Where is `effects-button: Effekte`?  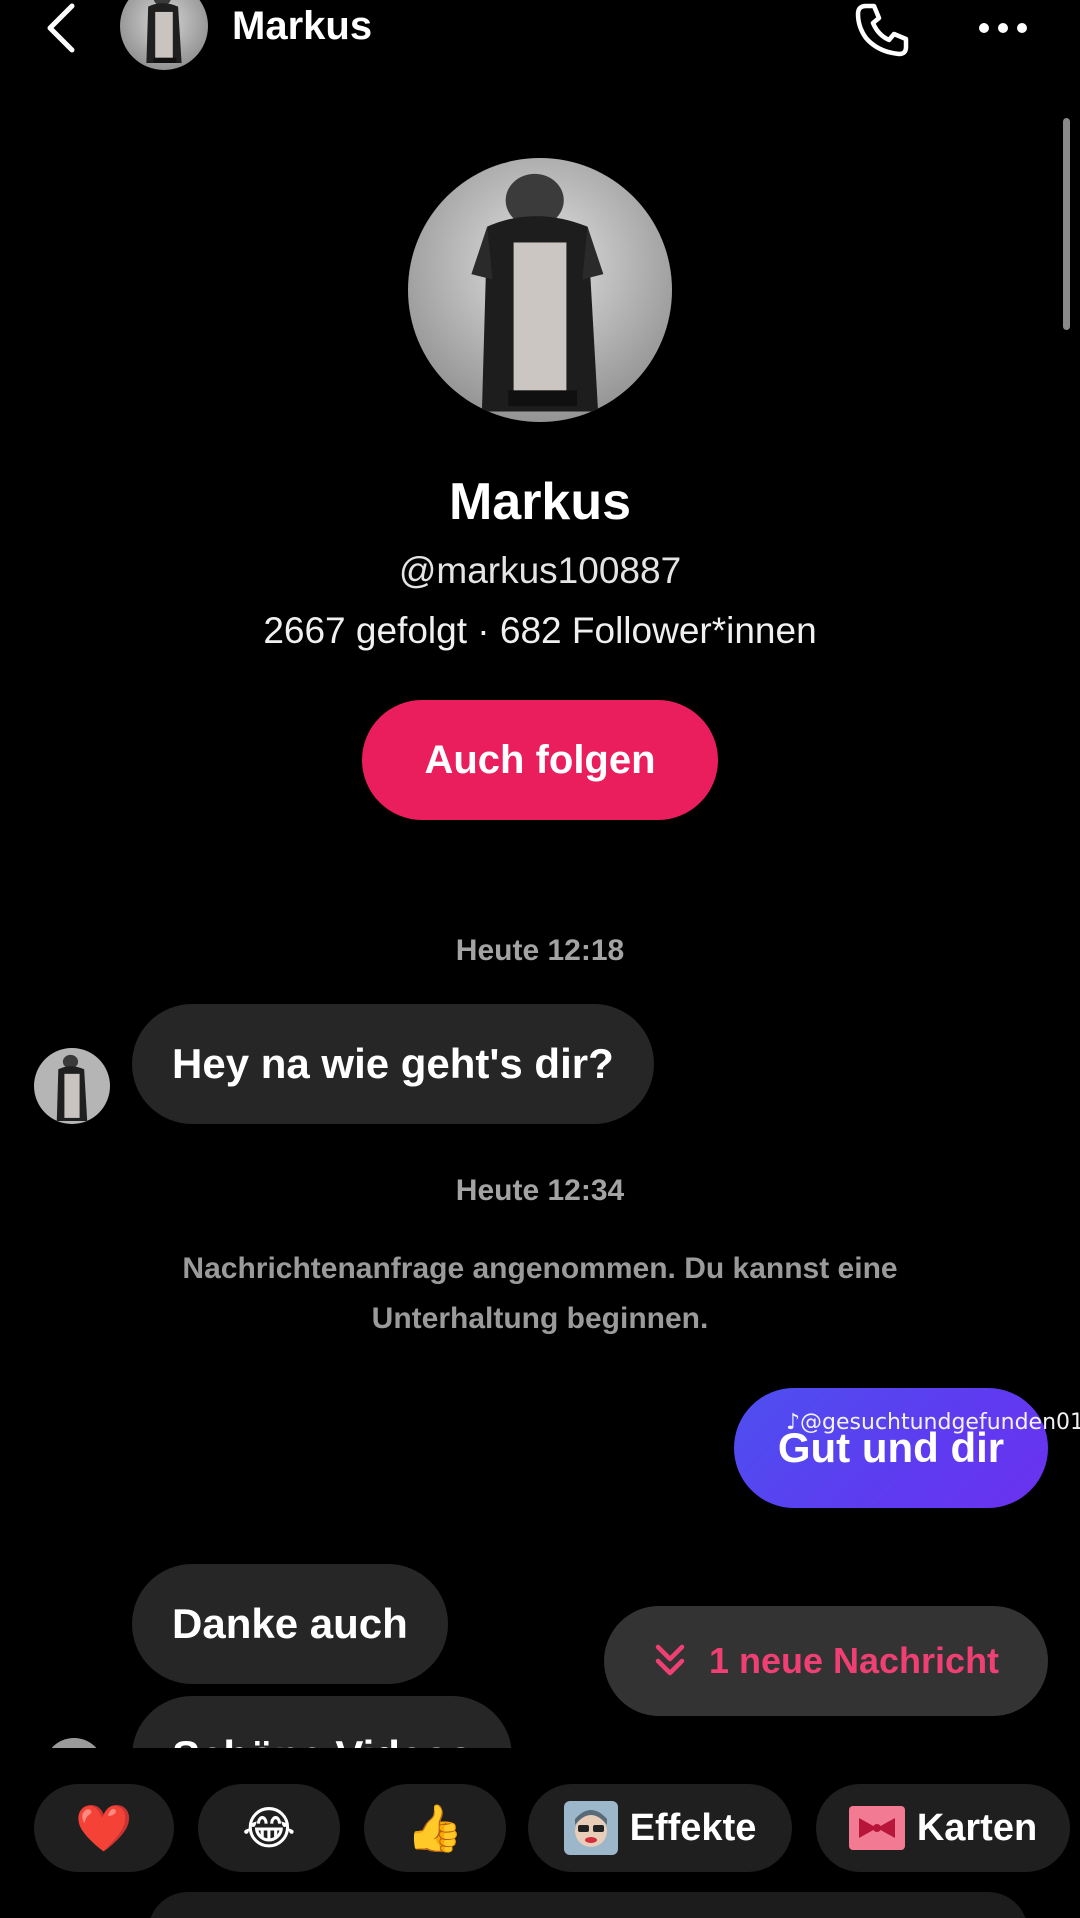 effects-button: Effekte is located at coordinates (660, 1828).